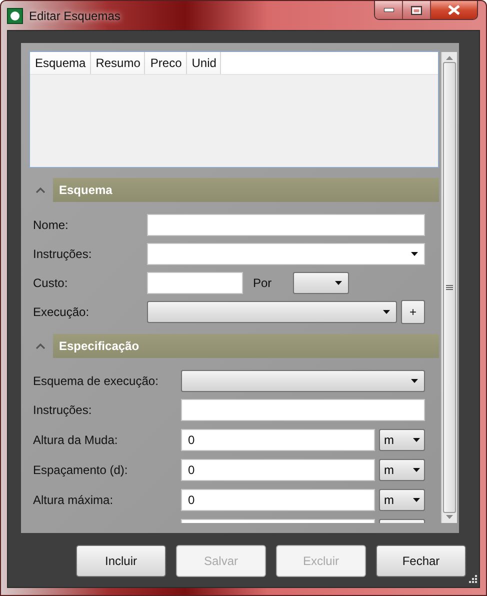 The height and width of the screenshot is (596, 487). What do you see at coordinates (413, 312) in the screenshot?
I see `add-button: +` at bounding box center [413, 312].